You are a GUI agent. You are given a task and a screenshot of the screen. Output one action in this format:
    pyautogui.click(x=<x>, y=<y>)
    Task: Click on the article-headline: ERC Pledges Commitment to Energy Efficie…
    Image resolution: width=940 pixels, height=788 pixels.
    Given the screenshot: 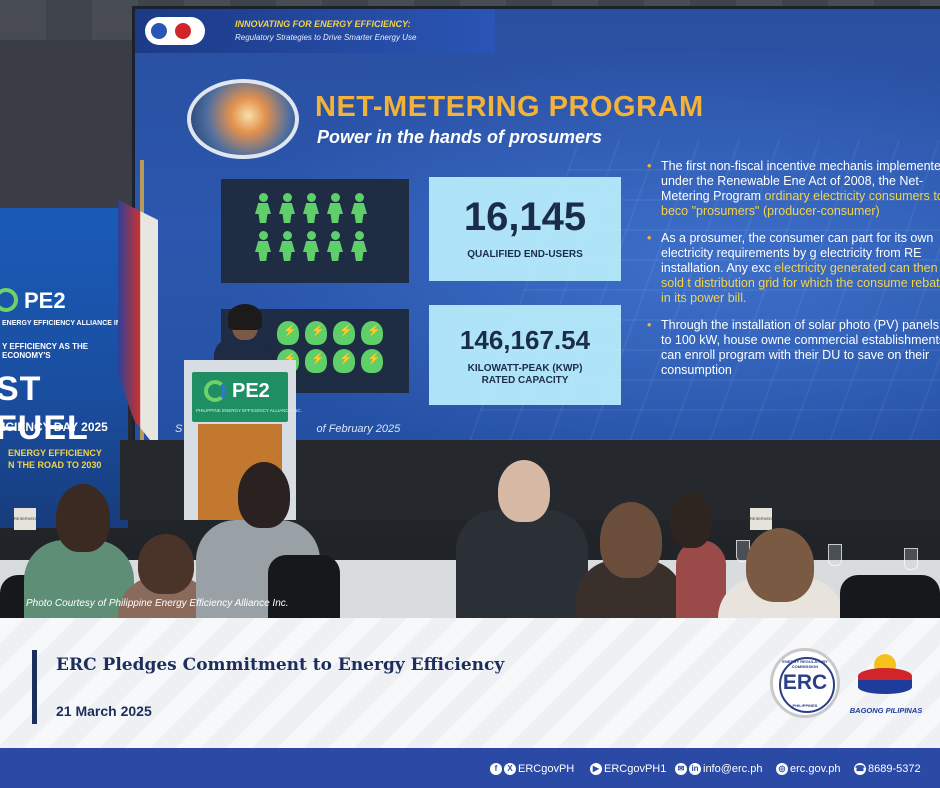 What is the action you would take?
    pyautogui.click(x=280, y=665)
    